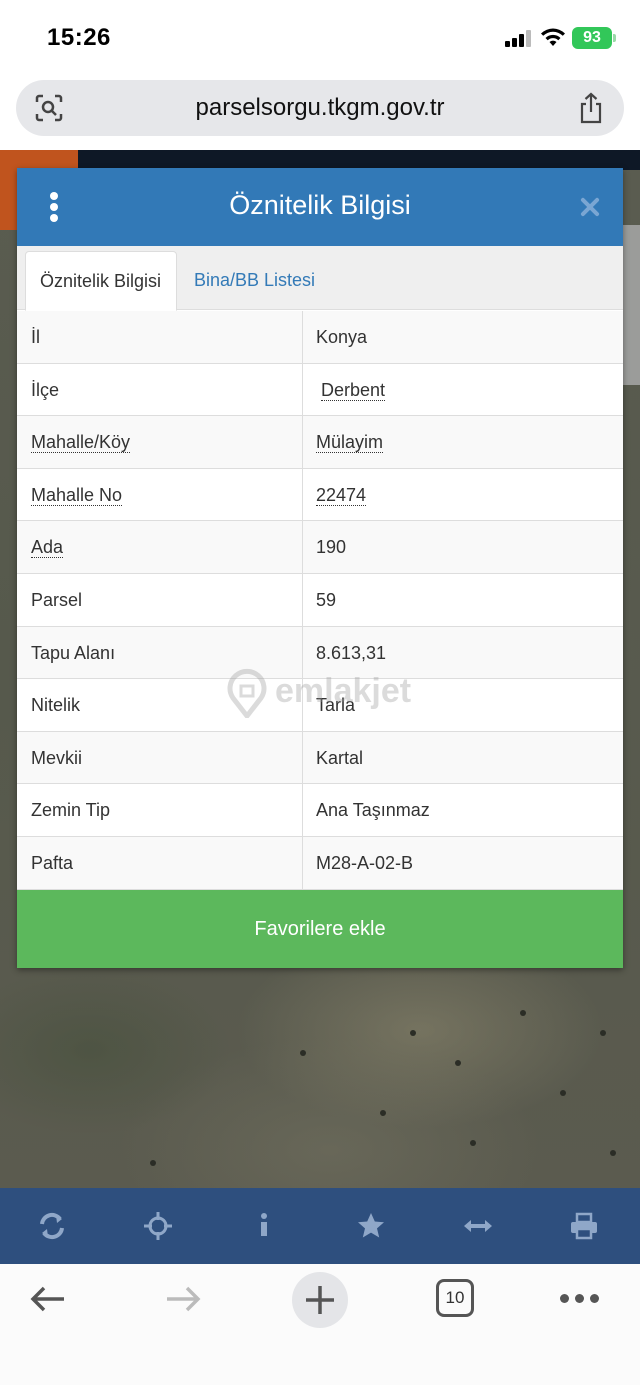 The image size is (640, 1385). I want to click on table-row: Mahalle/Köy Mülayim, so click(320, 442).